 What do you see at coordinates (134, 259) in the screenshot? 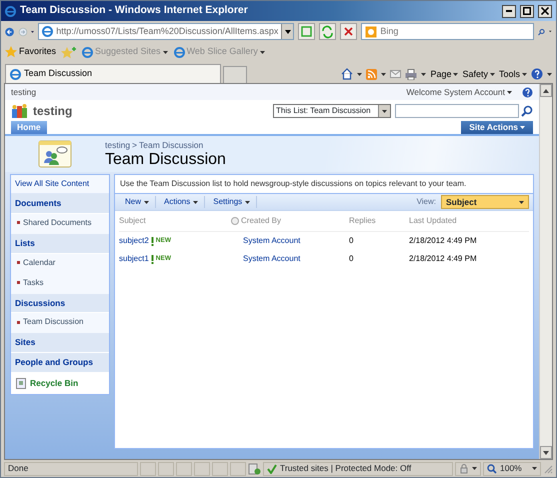
I see `subject-link: subject1` at bounding box center [134, 259].